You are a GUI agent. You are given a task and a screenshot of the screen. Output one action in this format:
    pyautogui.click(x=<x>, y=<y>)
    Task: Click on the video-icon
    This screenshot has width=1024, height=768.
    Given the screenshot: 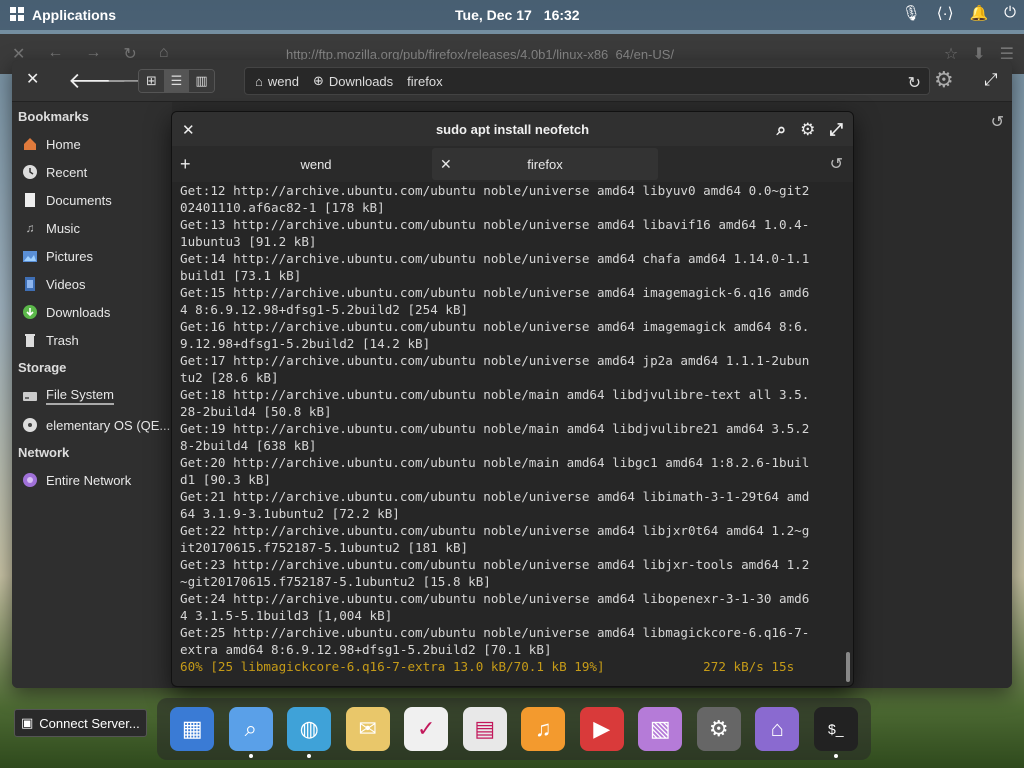 What is the action you would take?
    pyautogui.click(x=30, y=284)
    